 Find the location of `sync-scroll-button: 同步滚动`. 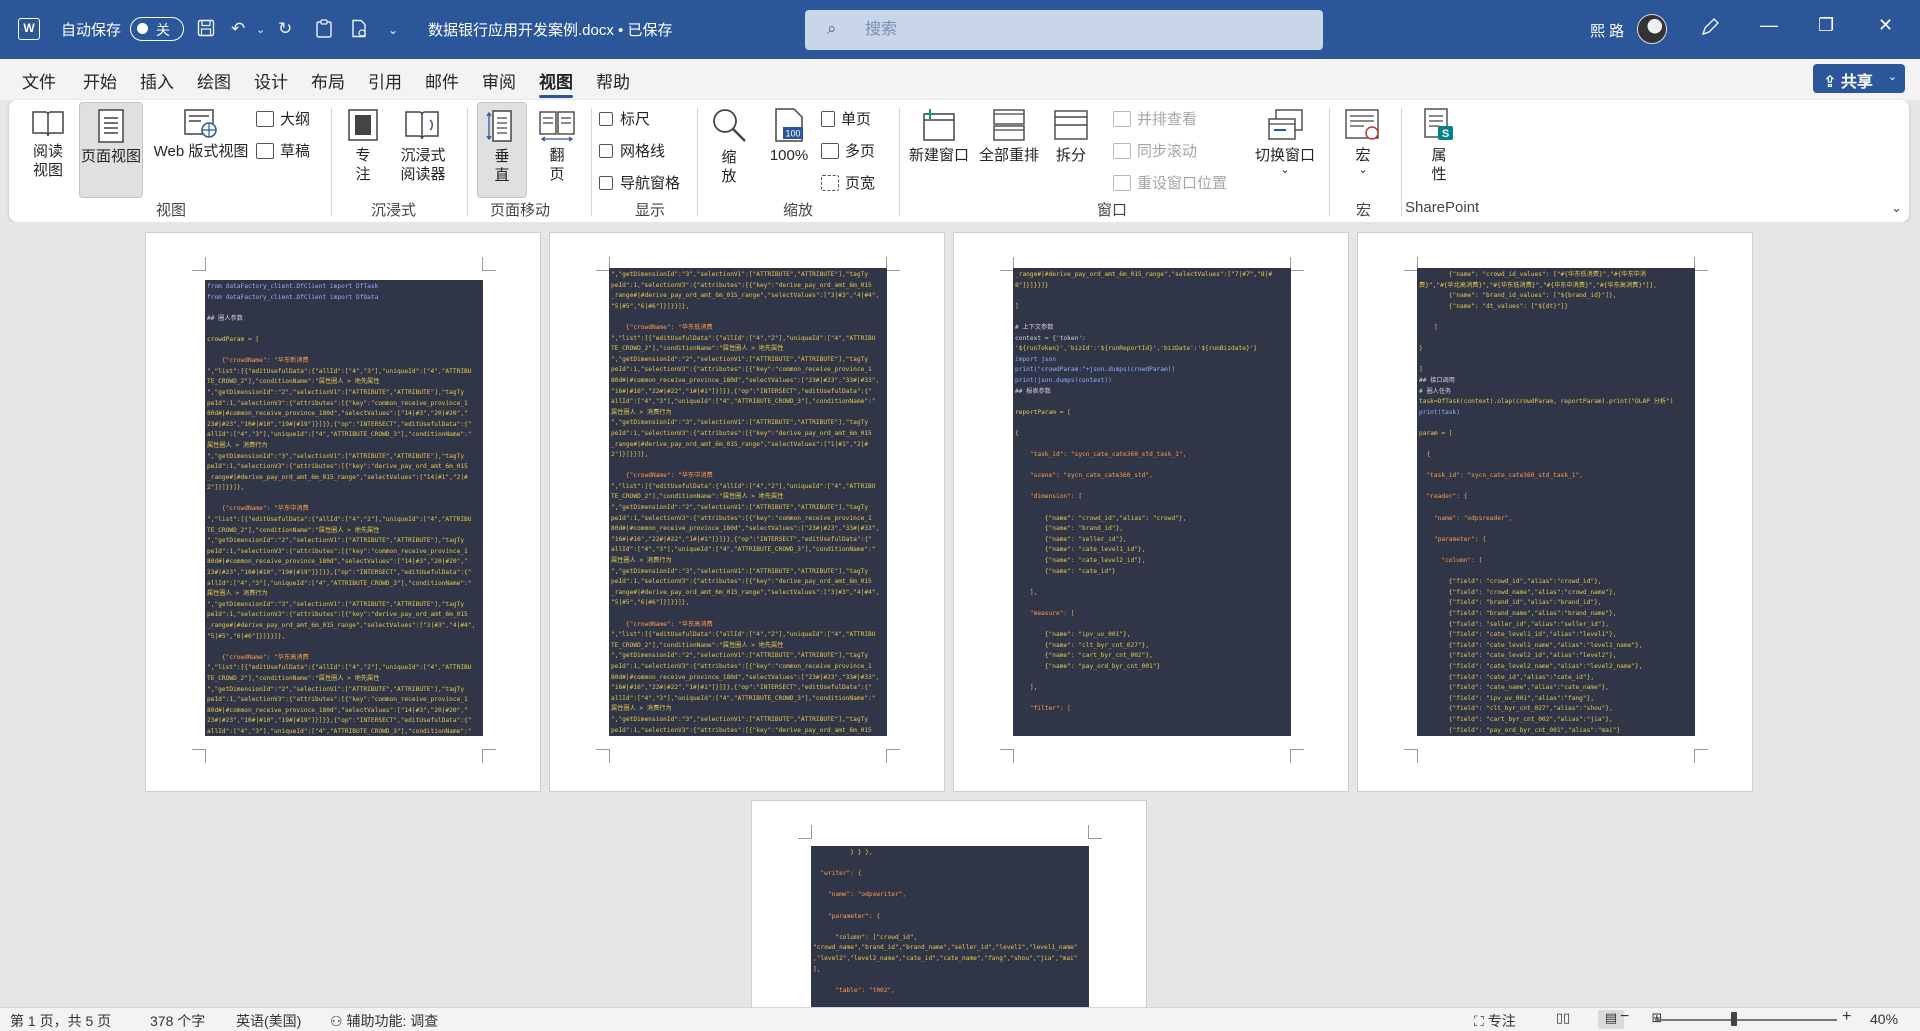

sync-scroll-button: 同步滚动 is located at coordinates (1155, 150).